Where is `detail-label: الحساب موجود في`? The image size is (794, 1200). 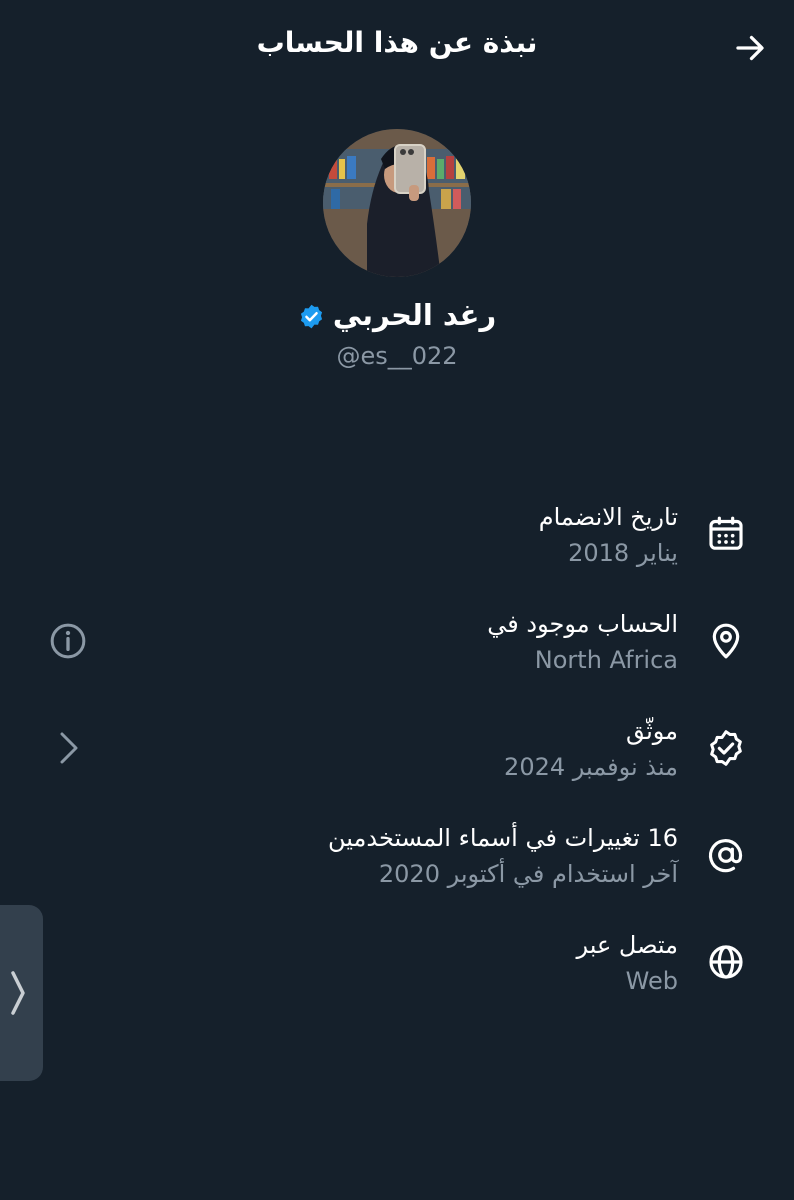
detail-label: الحساب موجود في is located at coordinates (582, 624).